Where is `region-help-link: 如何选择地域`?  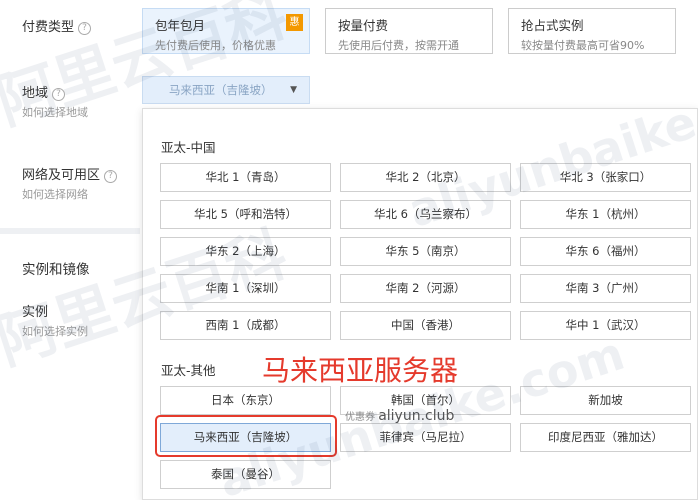 region-help-link: 如何选择地域 is located at coordinates (55, 112).